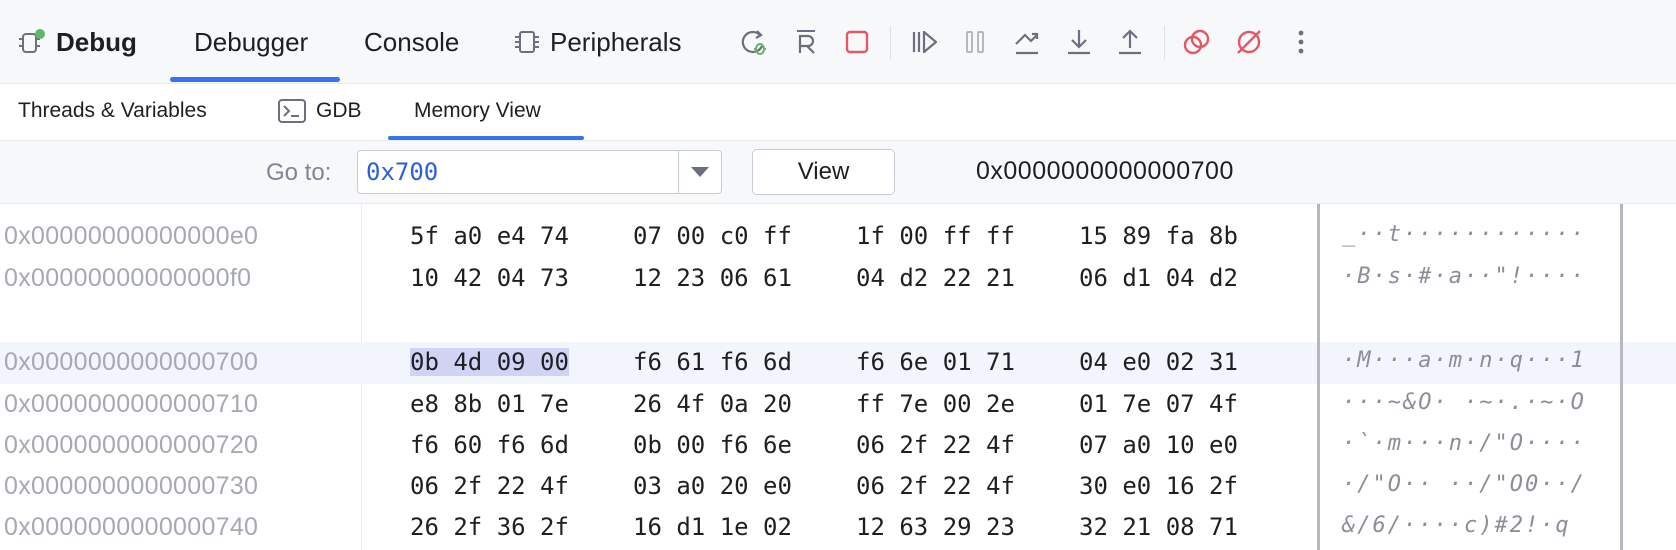 Image resolution: width=1676 pixels, height=550 pixels. I want to click on ascii-text: ·B·s·#·a··"!····, so click(1464, 276).